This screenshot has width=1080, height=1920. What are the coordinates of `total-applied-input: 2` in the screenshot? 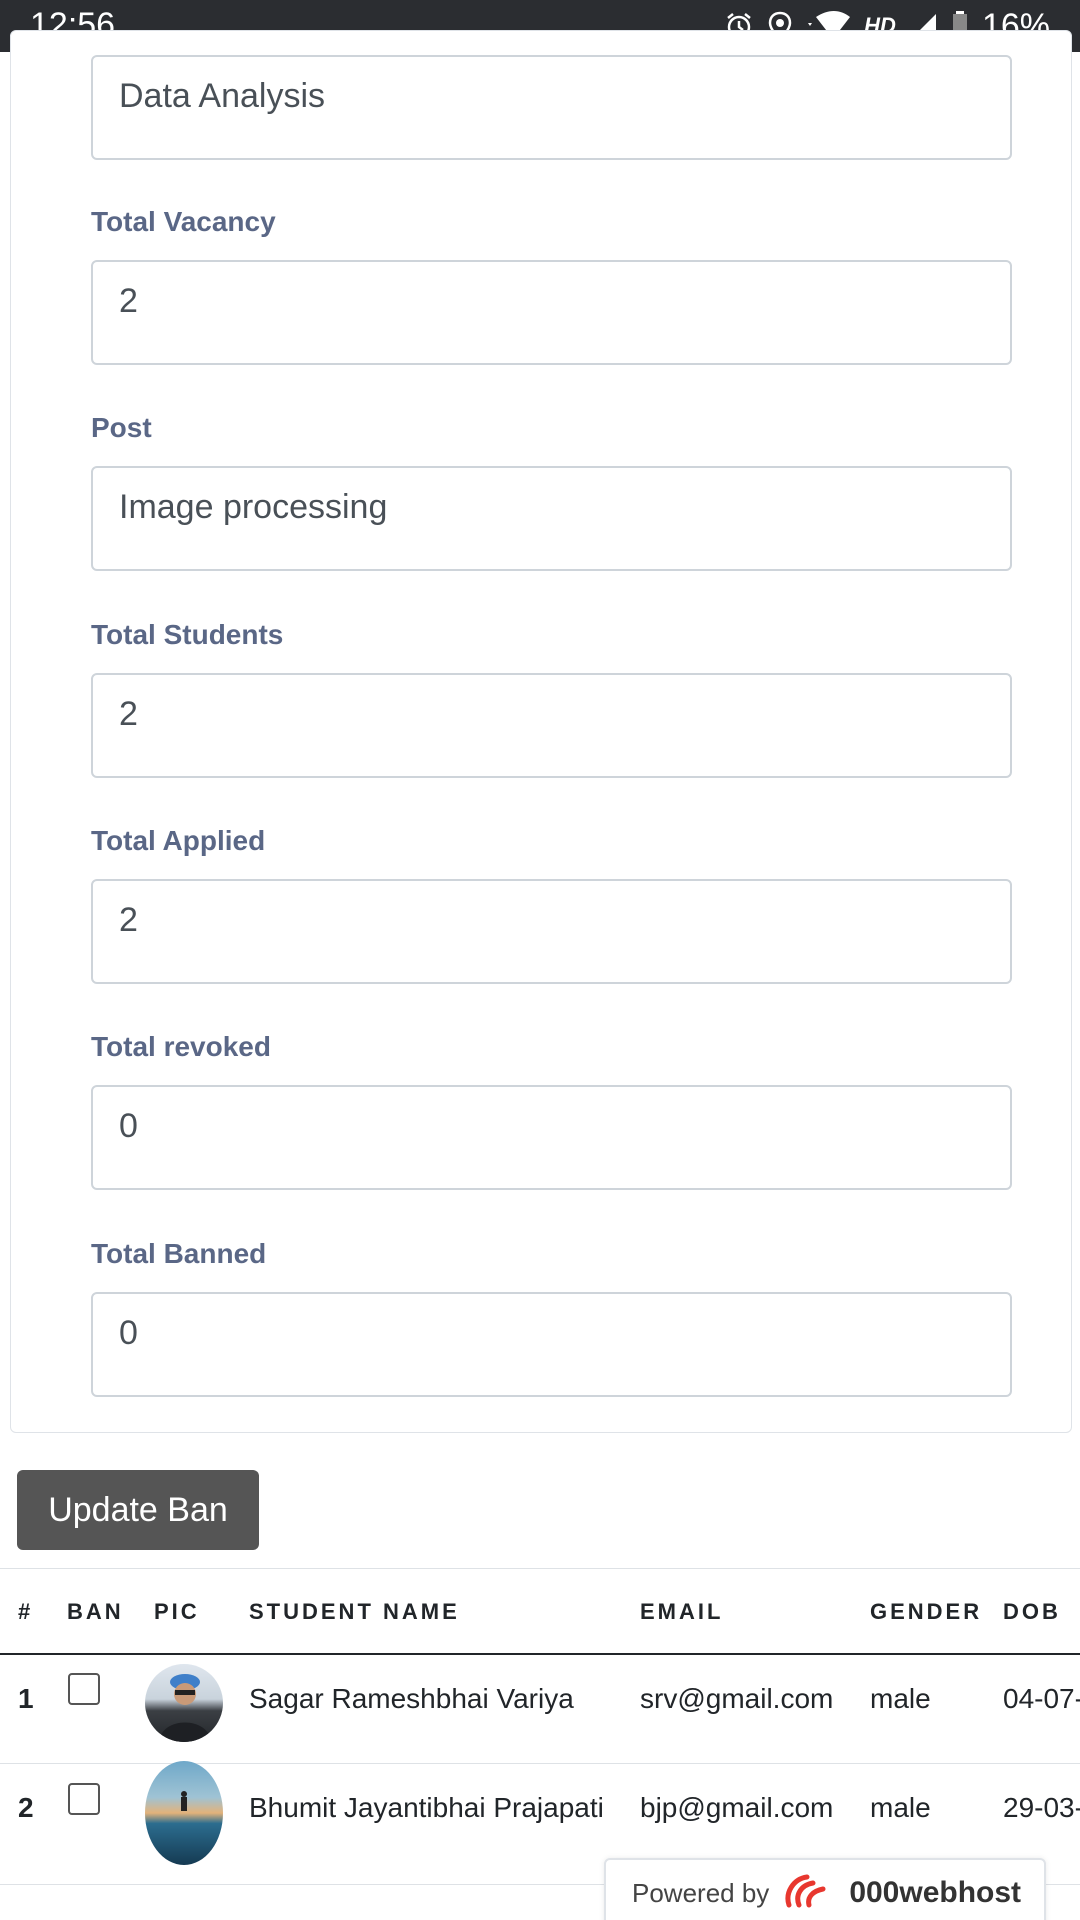 It's located at (551, 931).